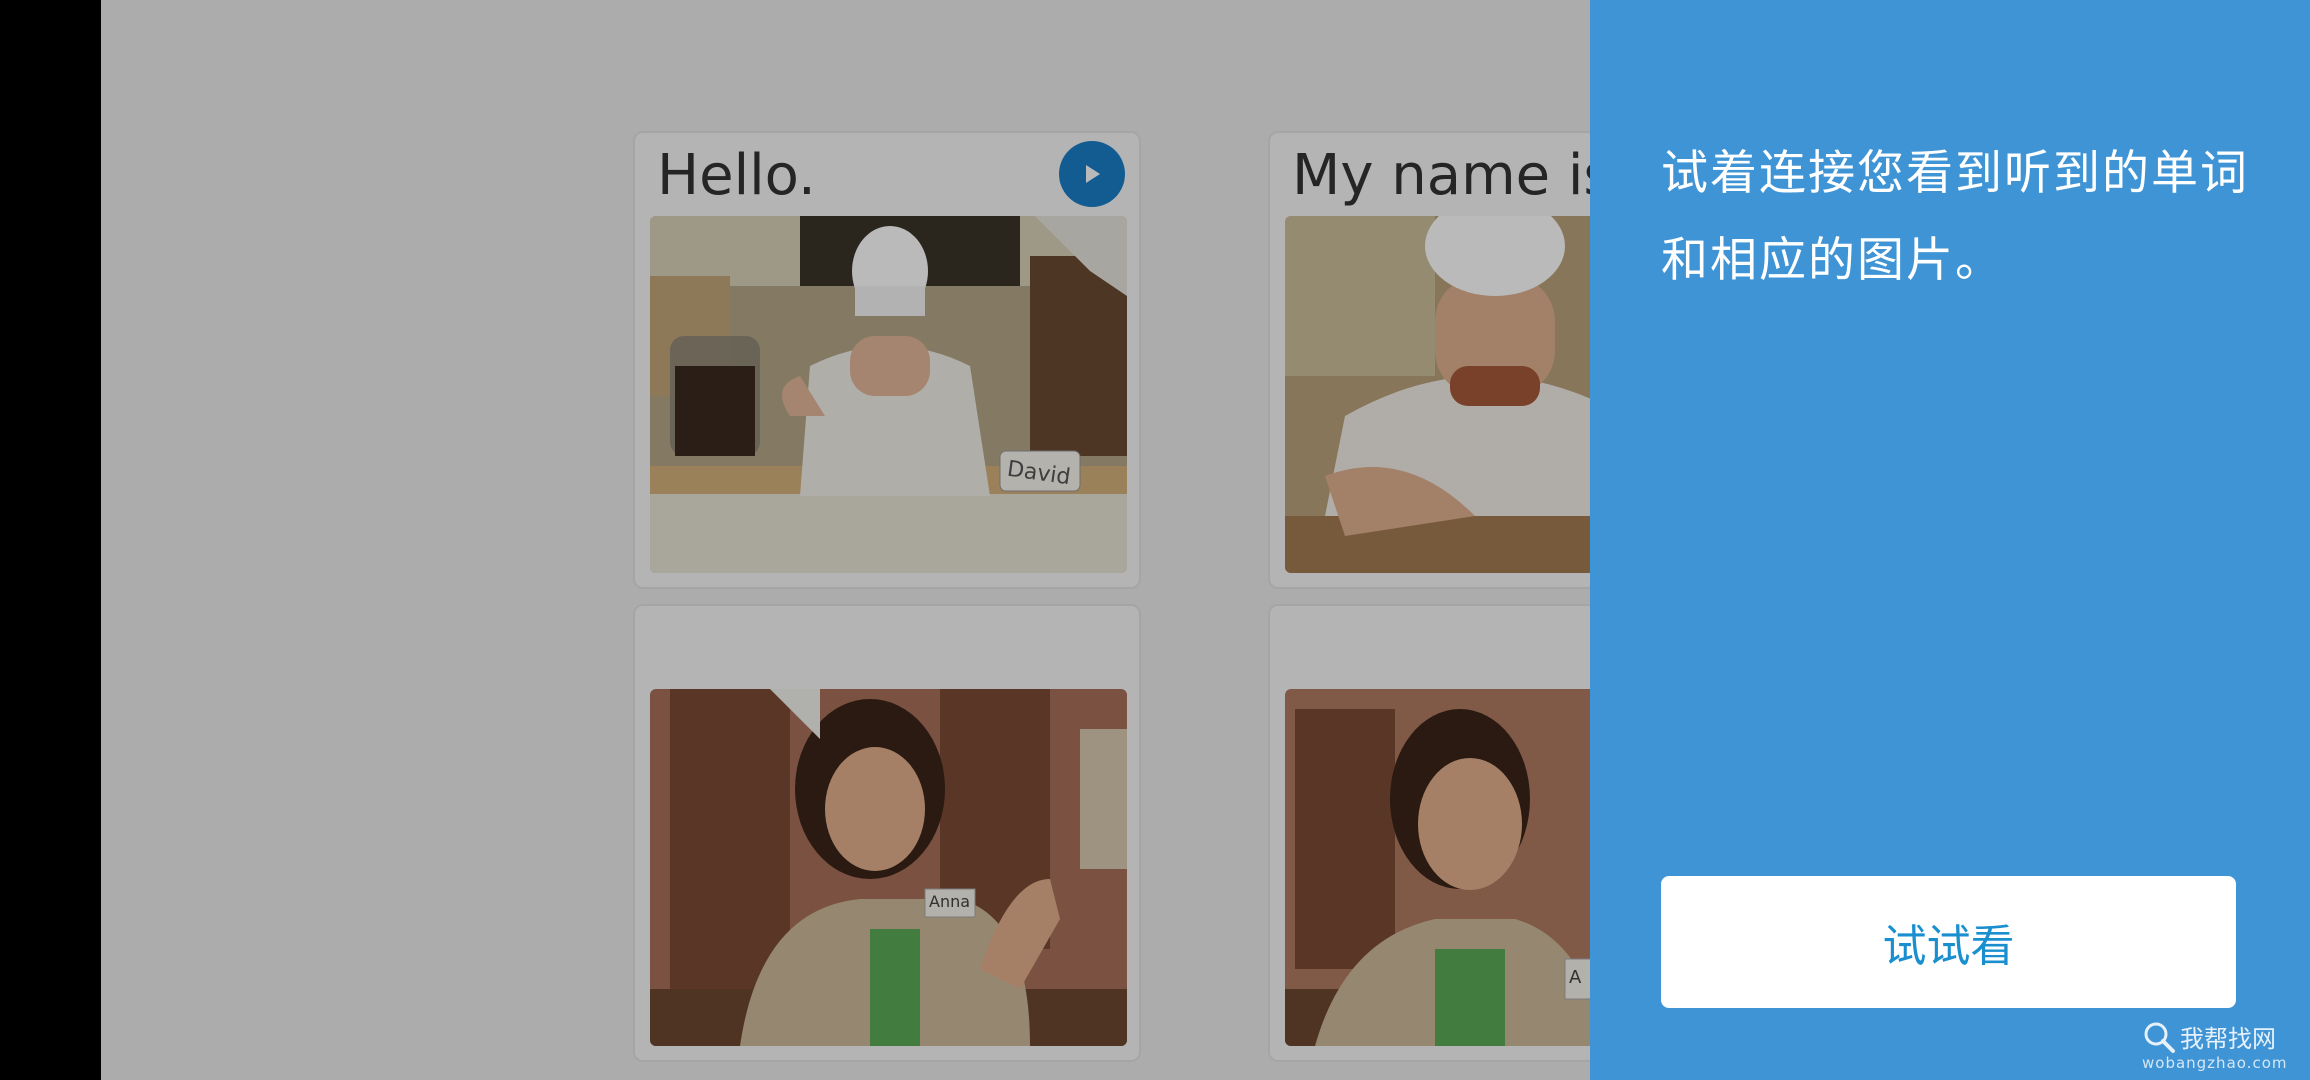 The height and width of the screenshot is (1080, 2310). What do you see at coordinates (1437, 394) in the screenshot?
I see `card-photo-chef-gesture` at bounding box center [1437, 394].